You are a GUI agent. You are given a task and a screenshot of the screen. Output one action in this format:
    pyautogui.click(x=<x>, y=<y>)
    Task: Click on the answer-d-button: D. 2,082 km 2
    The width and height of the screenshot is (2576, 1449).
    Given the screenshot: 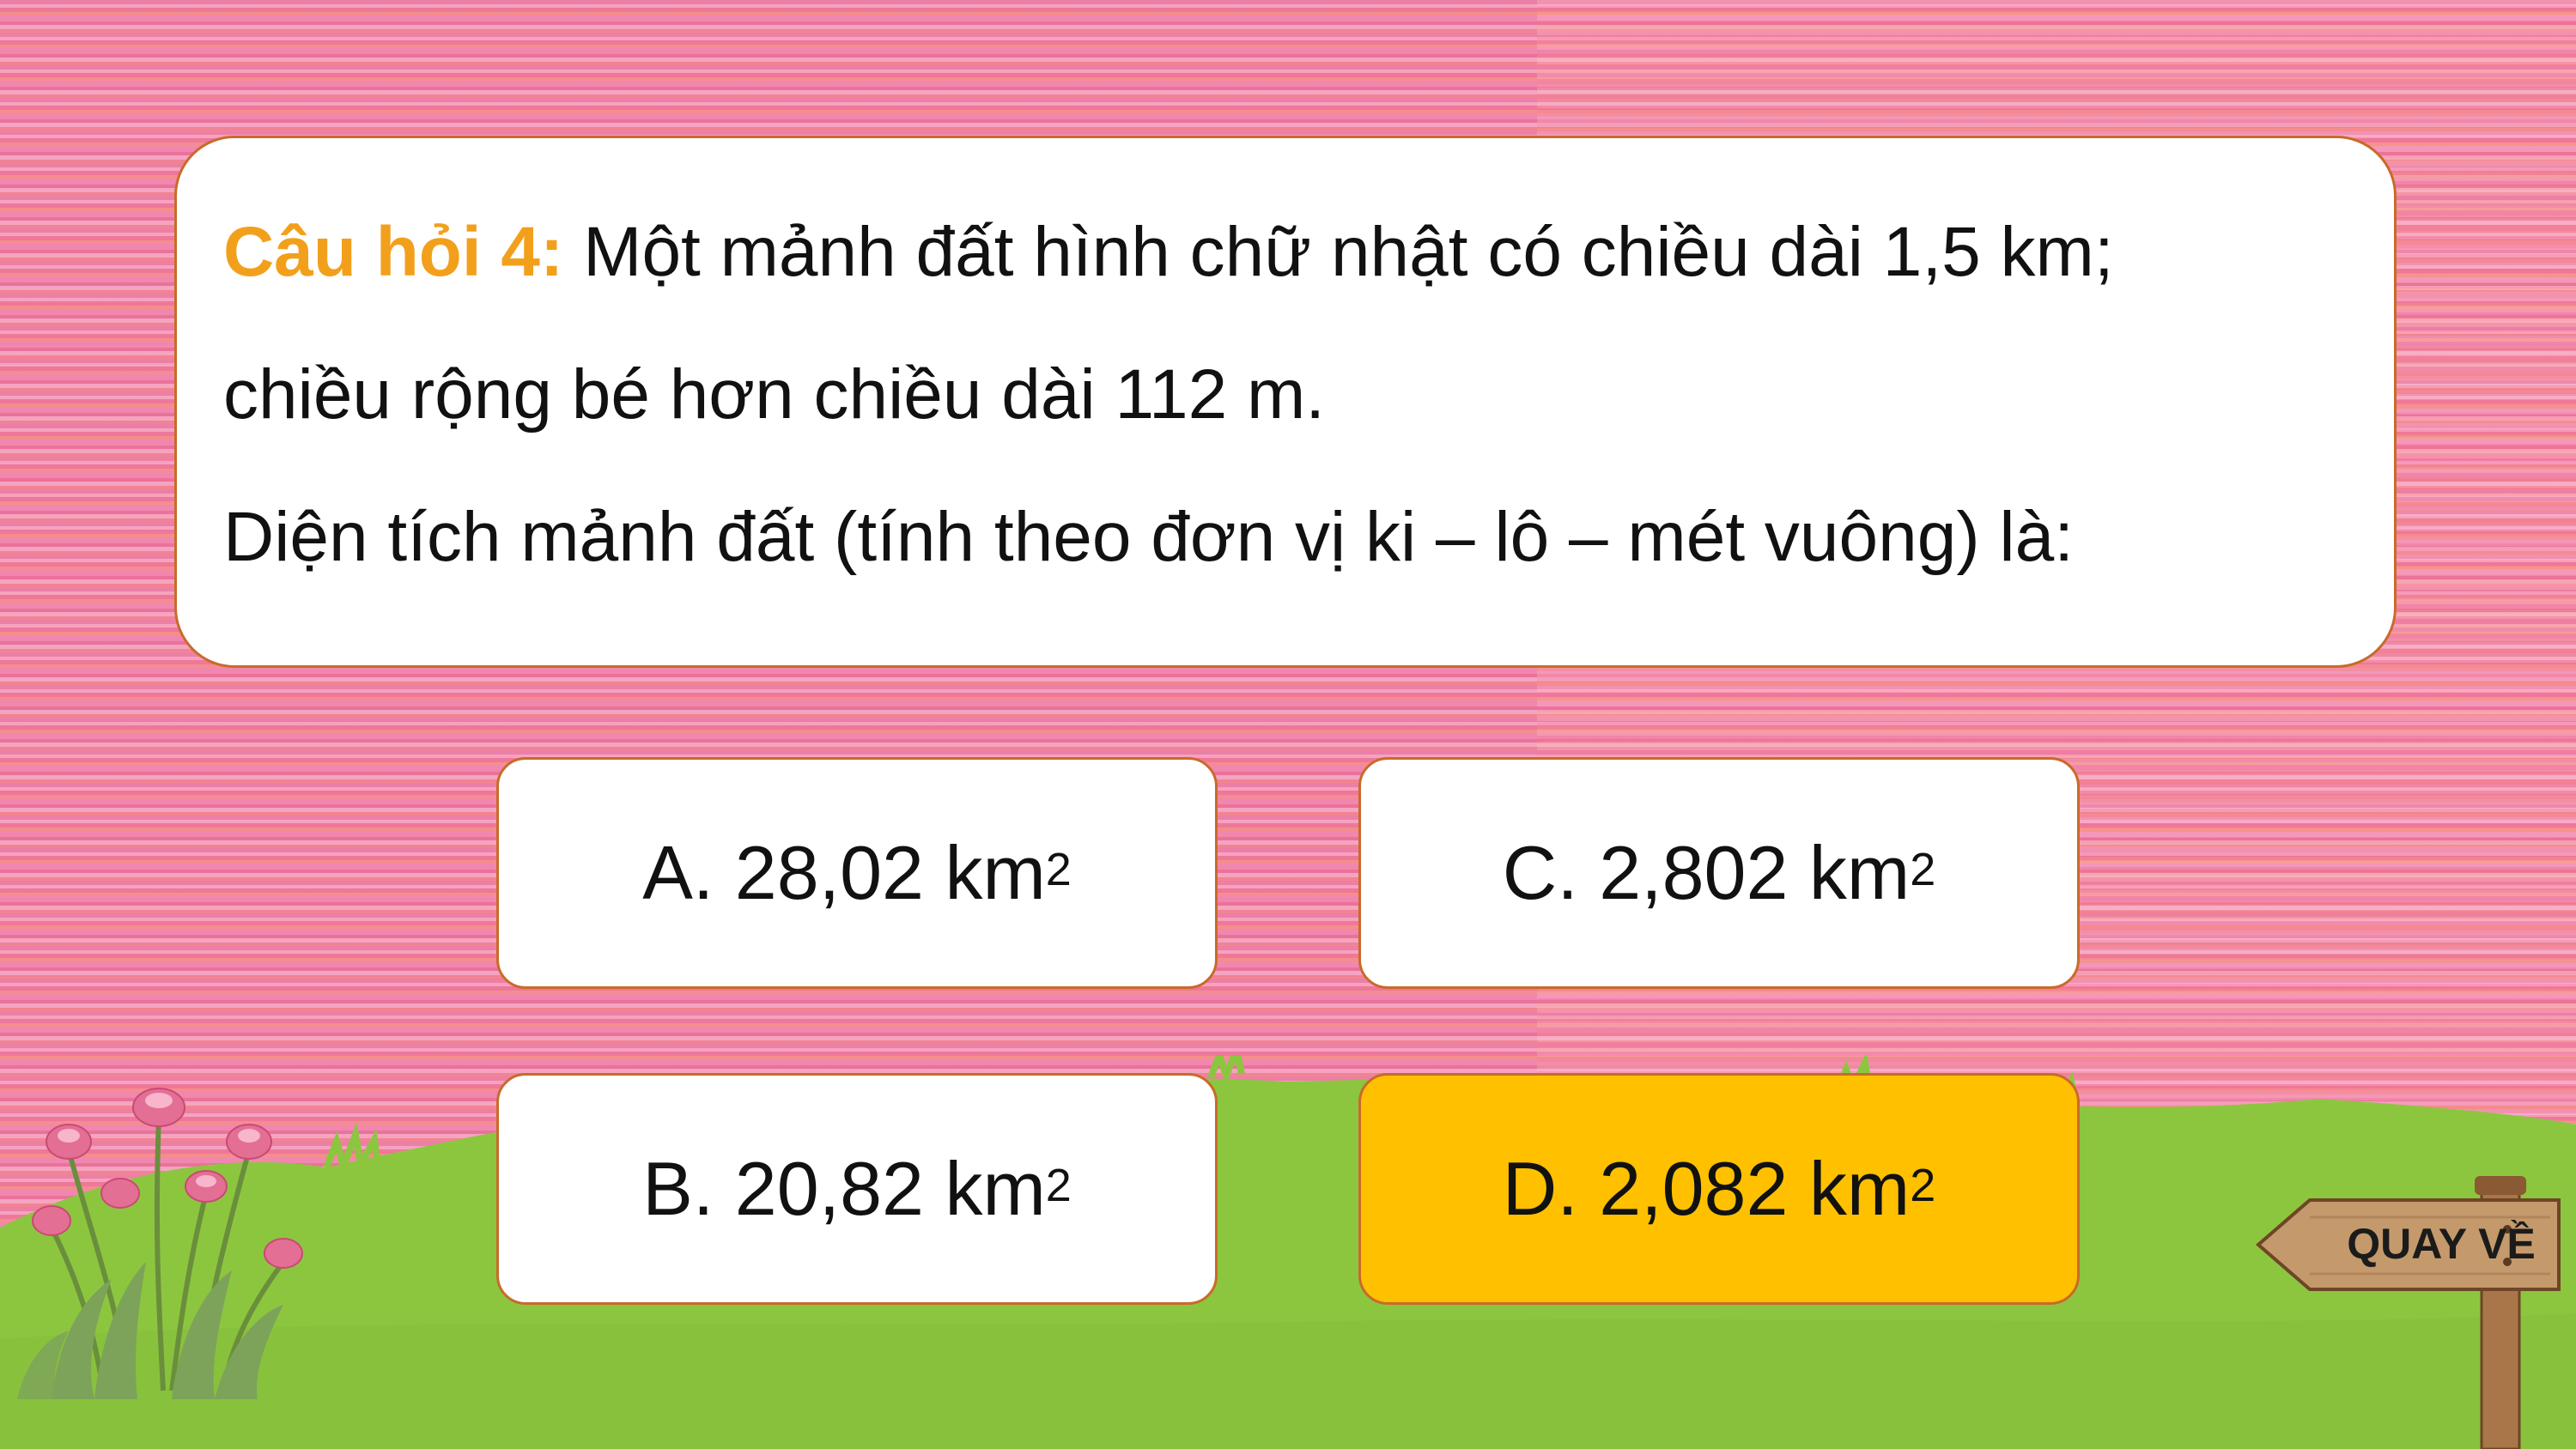 What is the action you would take?
    pyautogui.click(x=1719, y=1189)
    